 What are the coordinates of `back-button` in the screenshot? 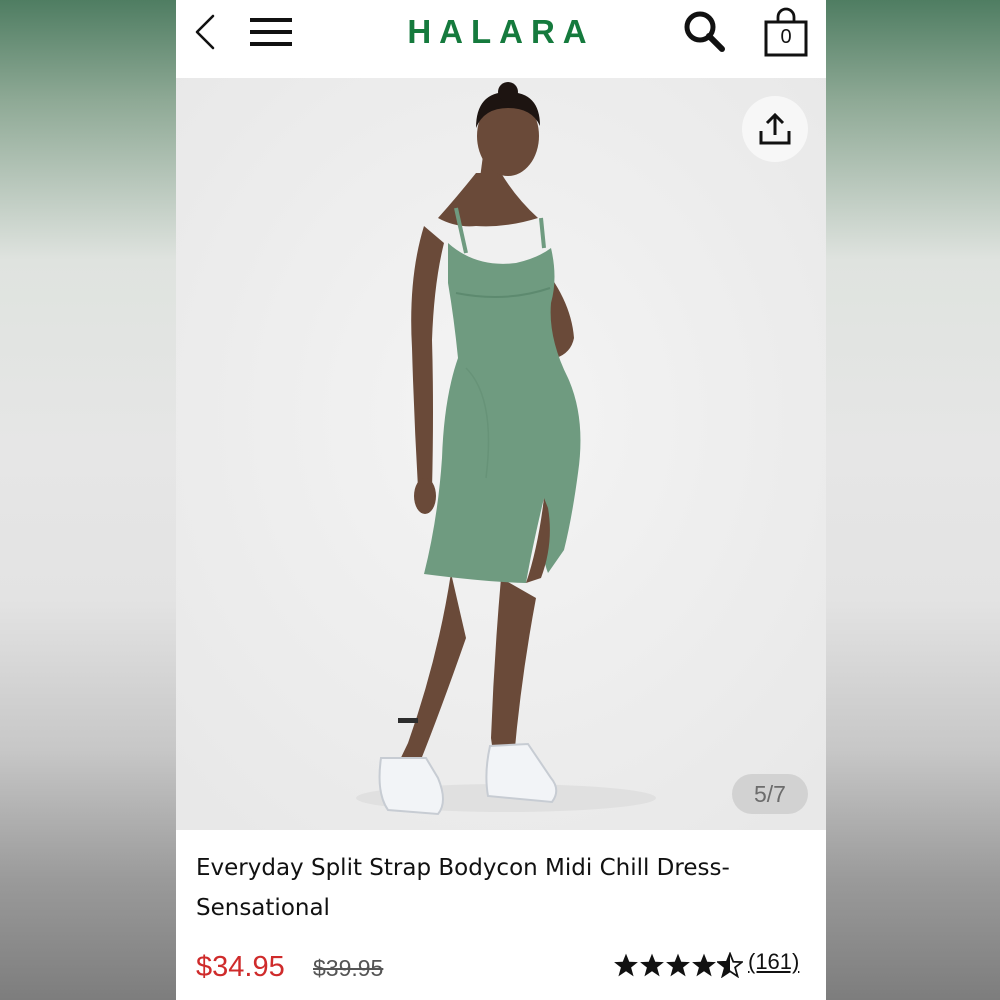 It's located at (205, 32).